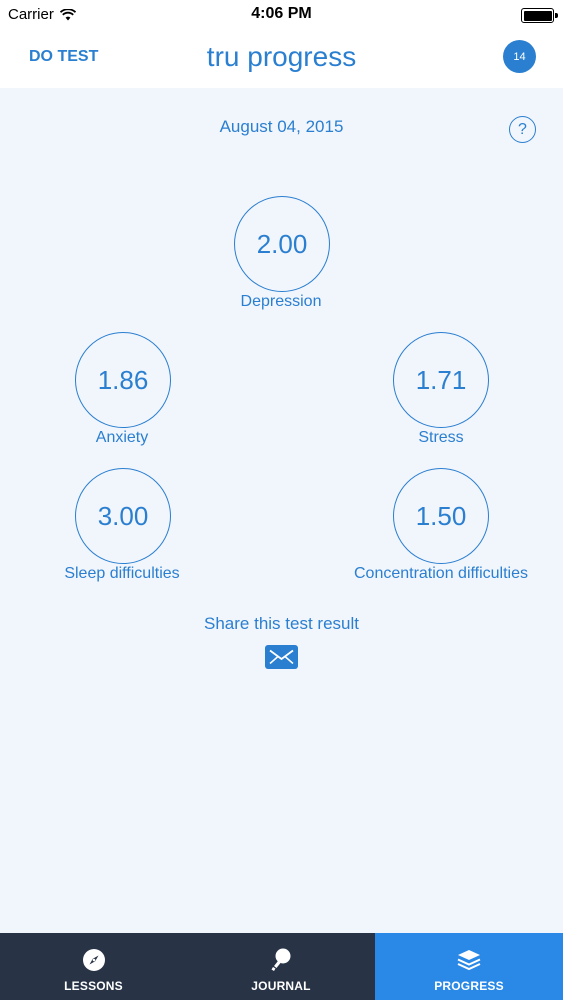 This screenshot has width=563, height=1000. Describe the element at coordinates (93, 986) in the screenshot. I see `tab-lessons-label: LESSONS` at that location.